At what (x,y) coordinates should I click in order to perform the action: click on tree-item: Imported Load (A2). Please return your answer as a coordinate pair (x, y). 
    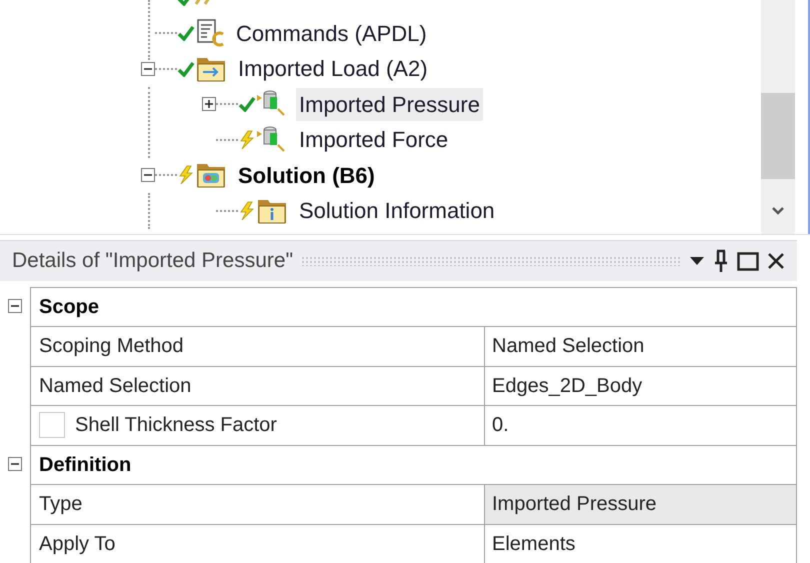
    Looking at the image, I should click on (333, 69).